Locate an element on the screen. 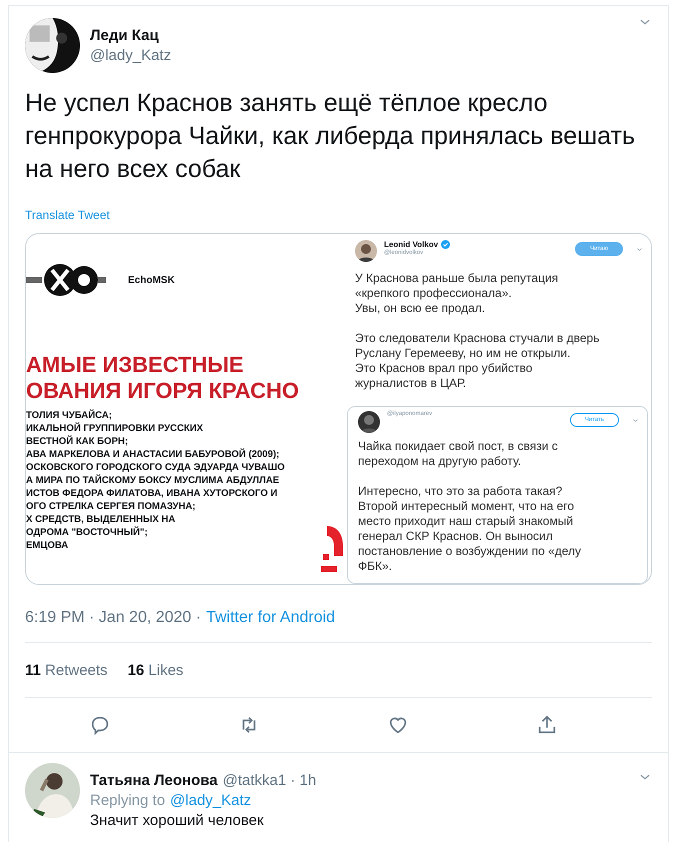 This screenshot has height=842, width=677. author-handle: @tatkka1 · 1h is located at coordinates (270, 780).